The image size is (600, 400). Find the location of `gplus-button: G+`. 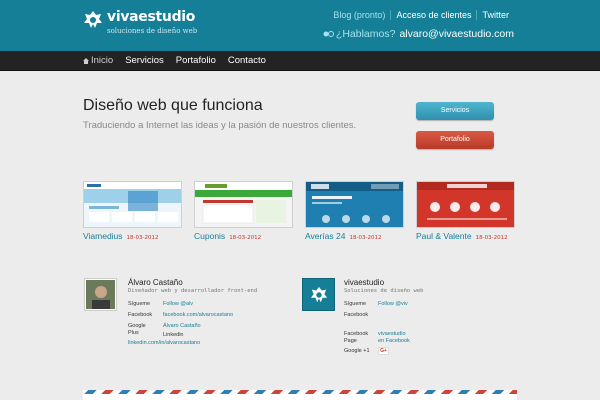

gplus-button: G+ is located at coordinates (383, 351).